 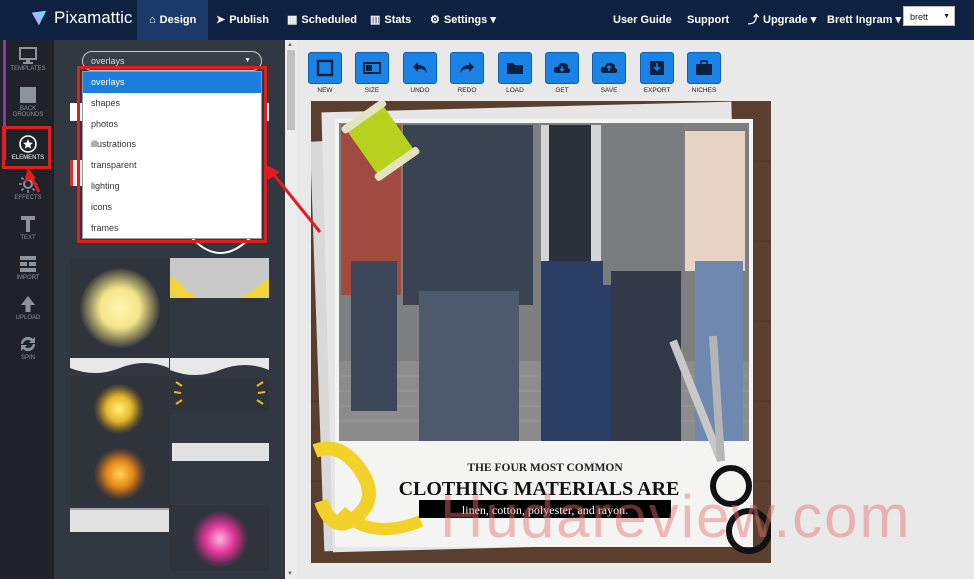 What do you see at coordinates (119, 409) in the screenshot?
I see `element-thumb-glow-gold` at bounding box center [119, 409].